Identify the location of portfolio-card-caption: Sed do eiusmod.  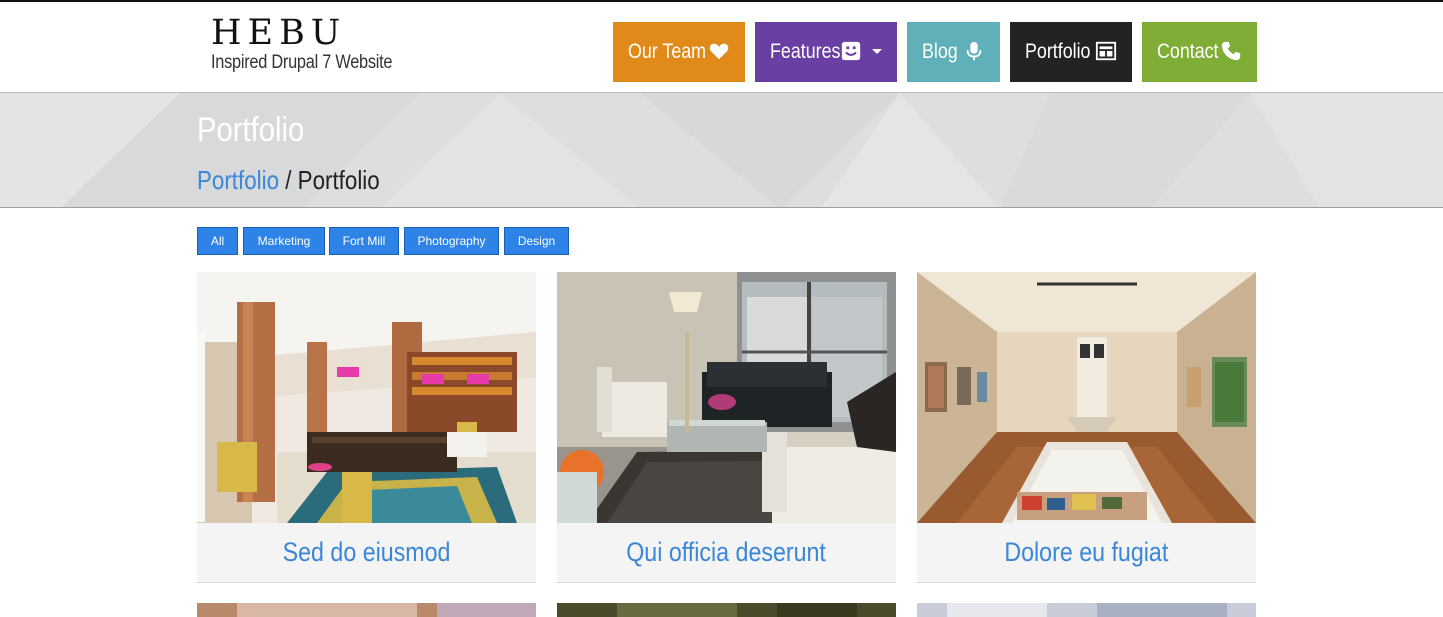
(366, 553).